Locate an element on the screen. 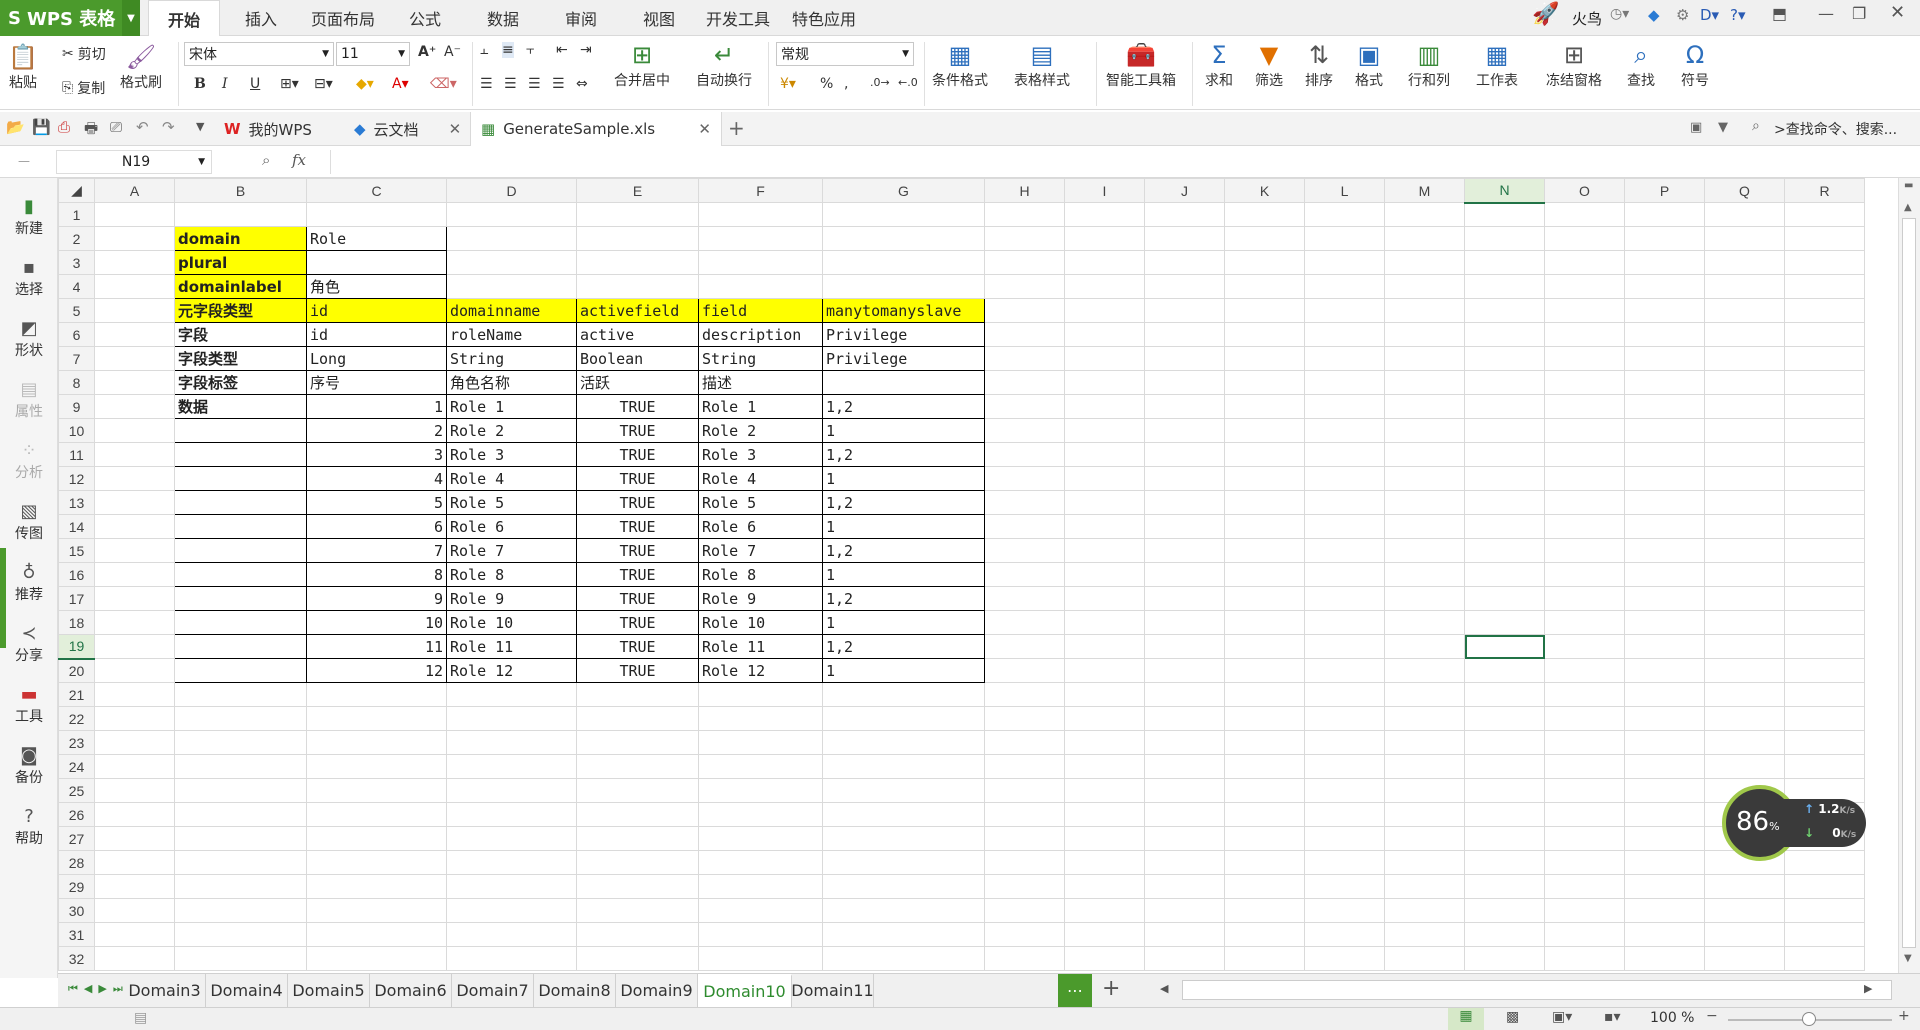 The image size is (1920, 1030). name-cell: Role 11 is located at coordinates (511, 646).